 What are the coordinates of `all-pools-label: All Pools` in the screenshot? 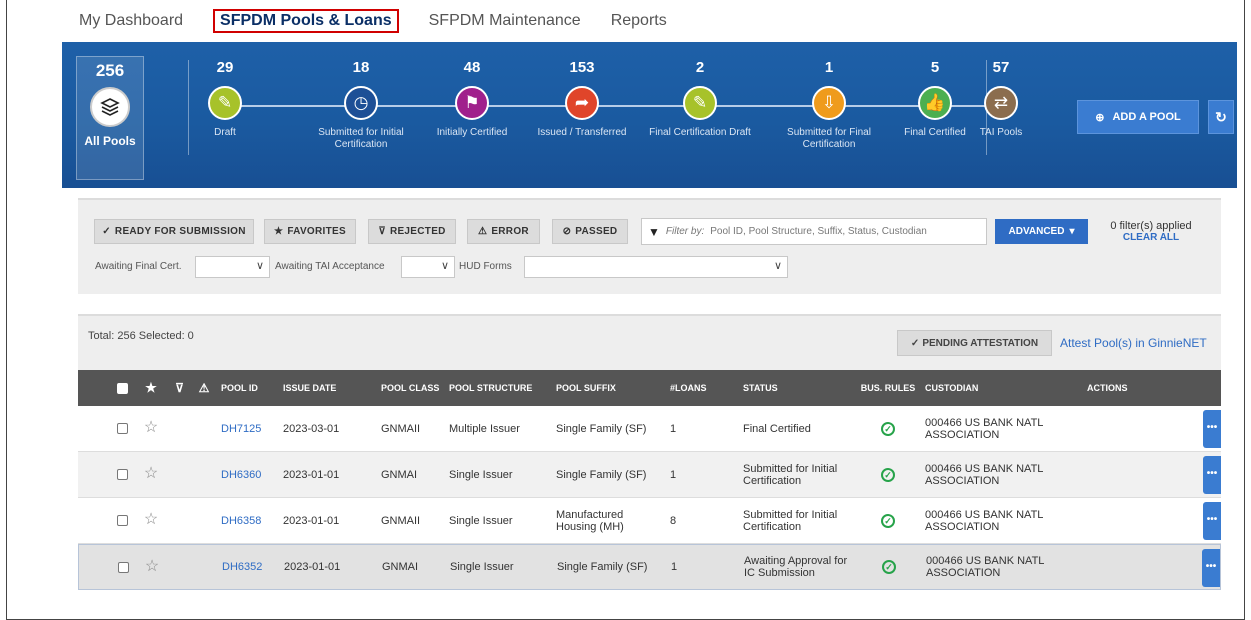 It's located at (110, 141).